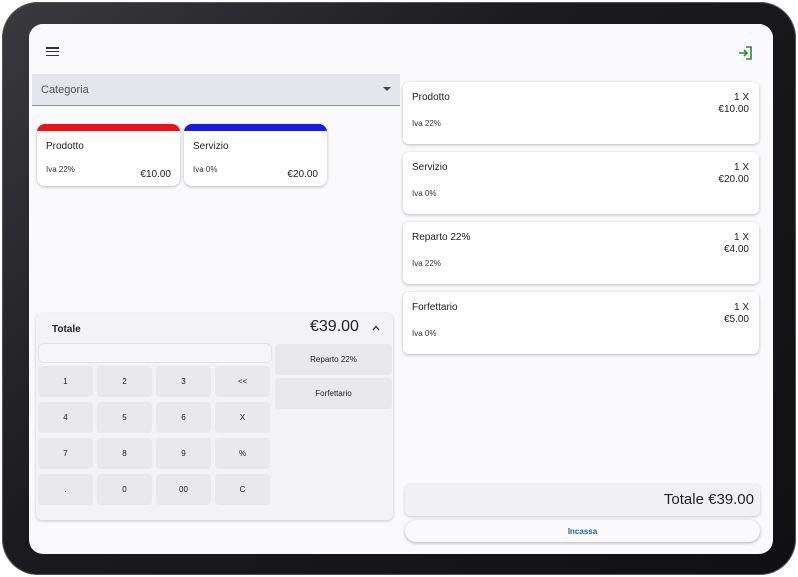 This screenshot has width=798, height=577. I want to click on receipt-item-name: Prodotto, so click(431, 97).